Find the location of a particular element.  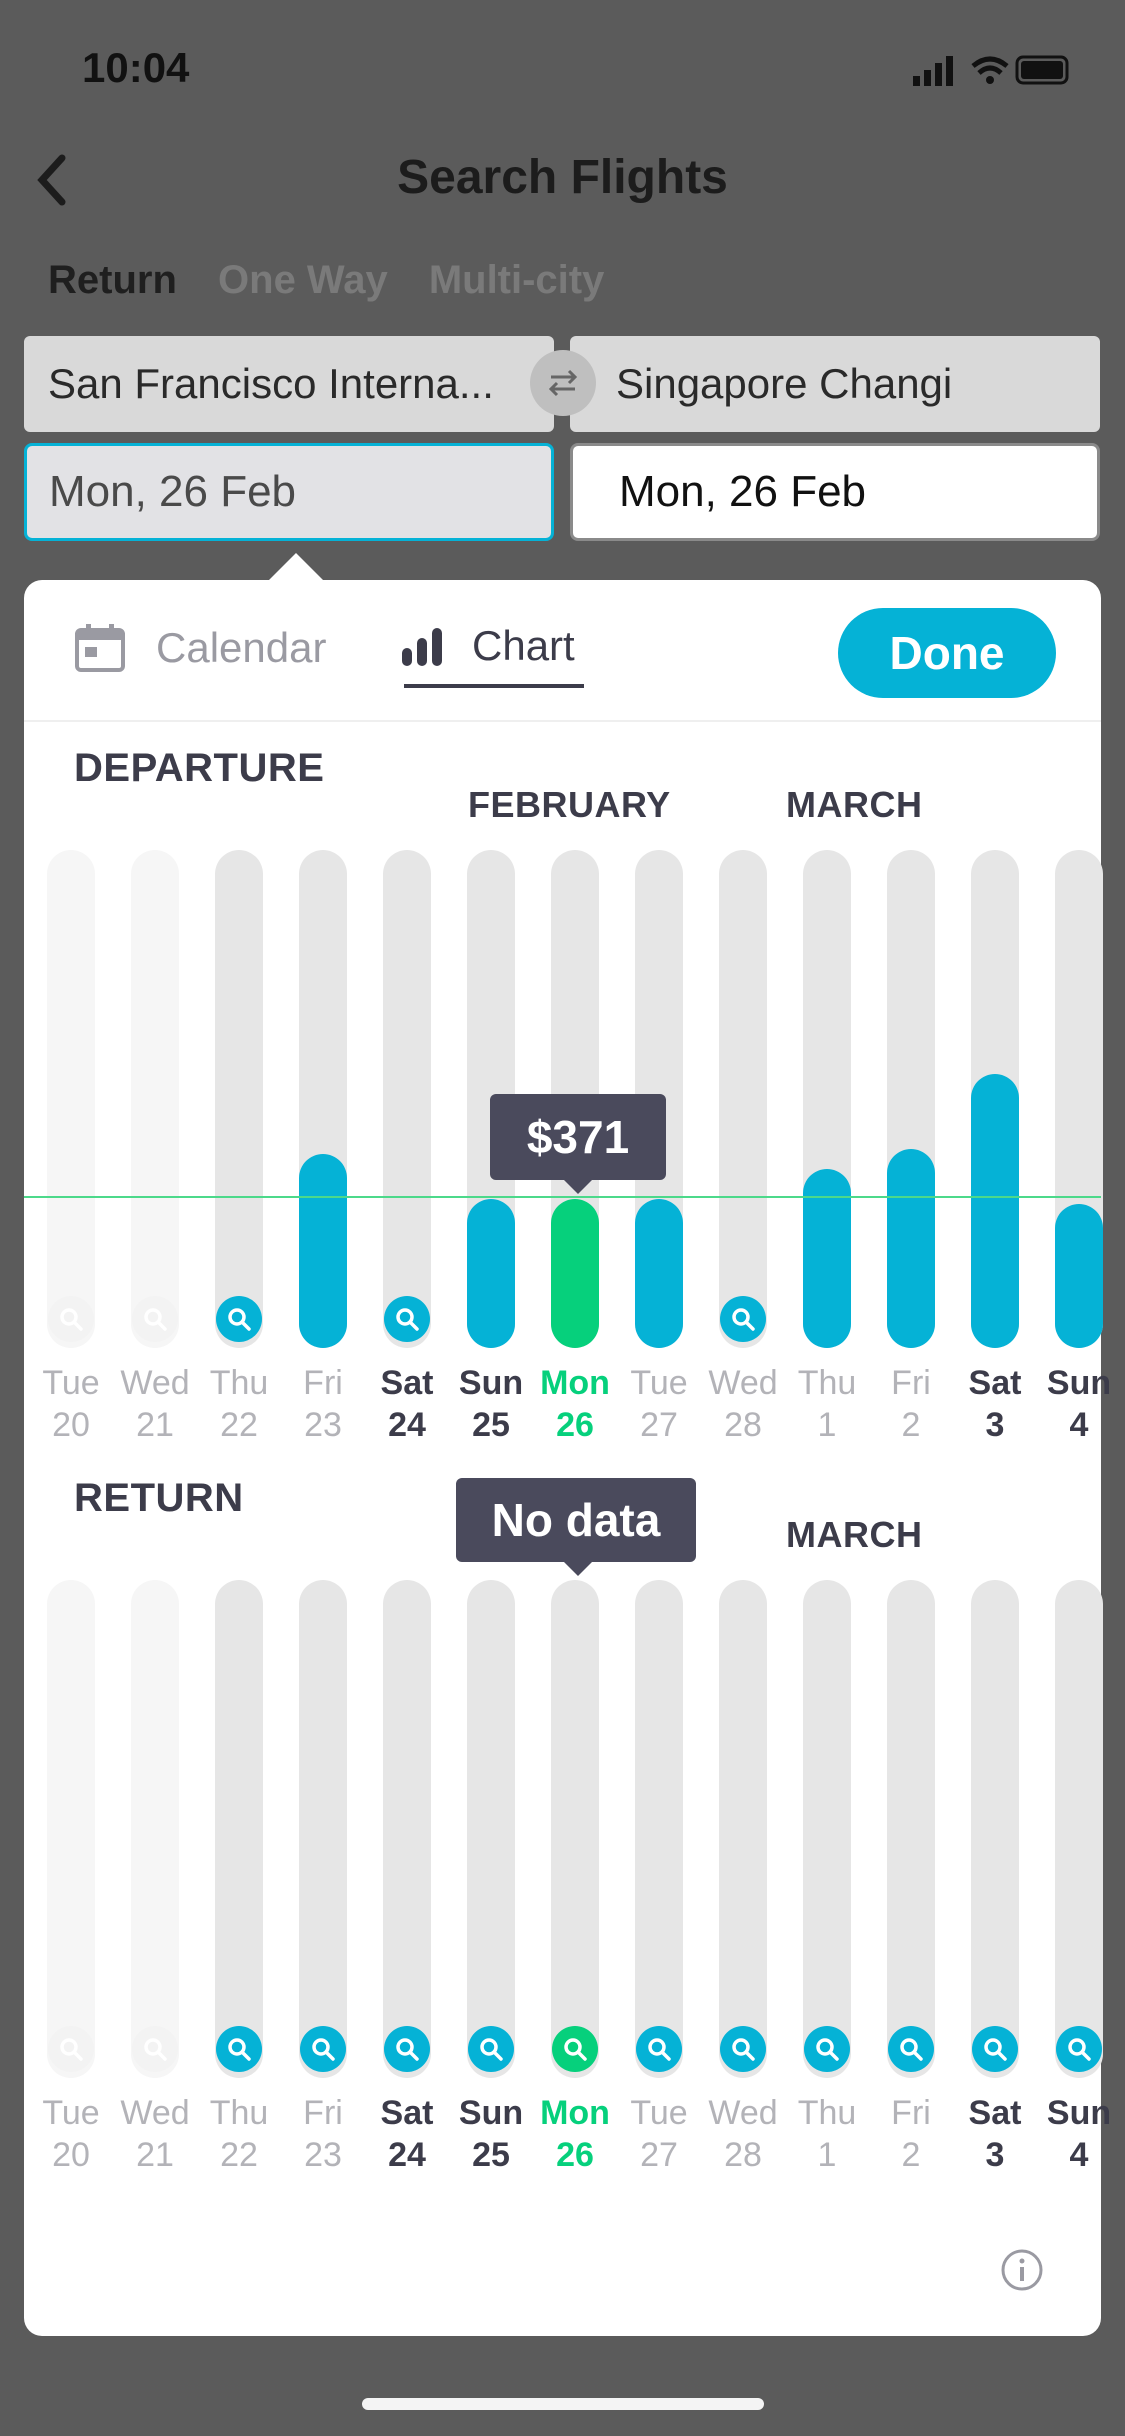

popover-arrow is located at coordinates (296, 567).